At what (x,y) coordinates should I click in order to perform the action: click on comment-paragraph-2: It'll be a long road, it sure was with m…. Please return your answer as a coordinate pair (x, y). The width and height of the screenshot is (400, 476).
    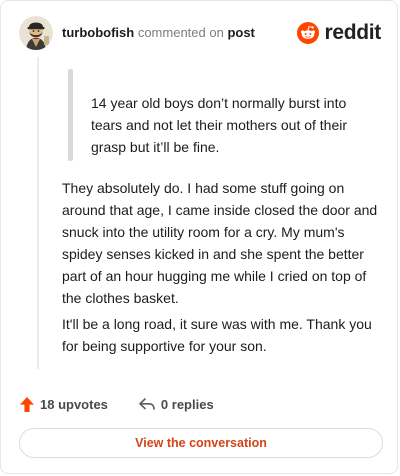
    Looking at the image, I should click on (217, 335).